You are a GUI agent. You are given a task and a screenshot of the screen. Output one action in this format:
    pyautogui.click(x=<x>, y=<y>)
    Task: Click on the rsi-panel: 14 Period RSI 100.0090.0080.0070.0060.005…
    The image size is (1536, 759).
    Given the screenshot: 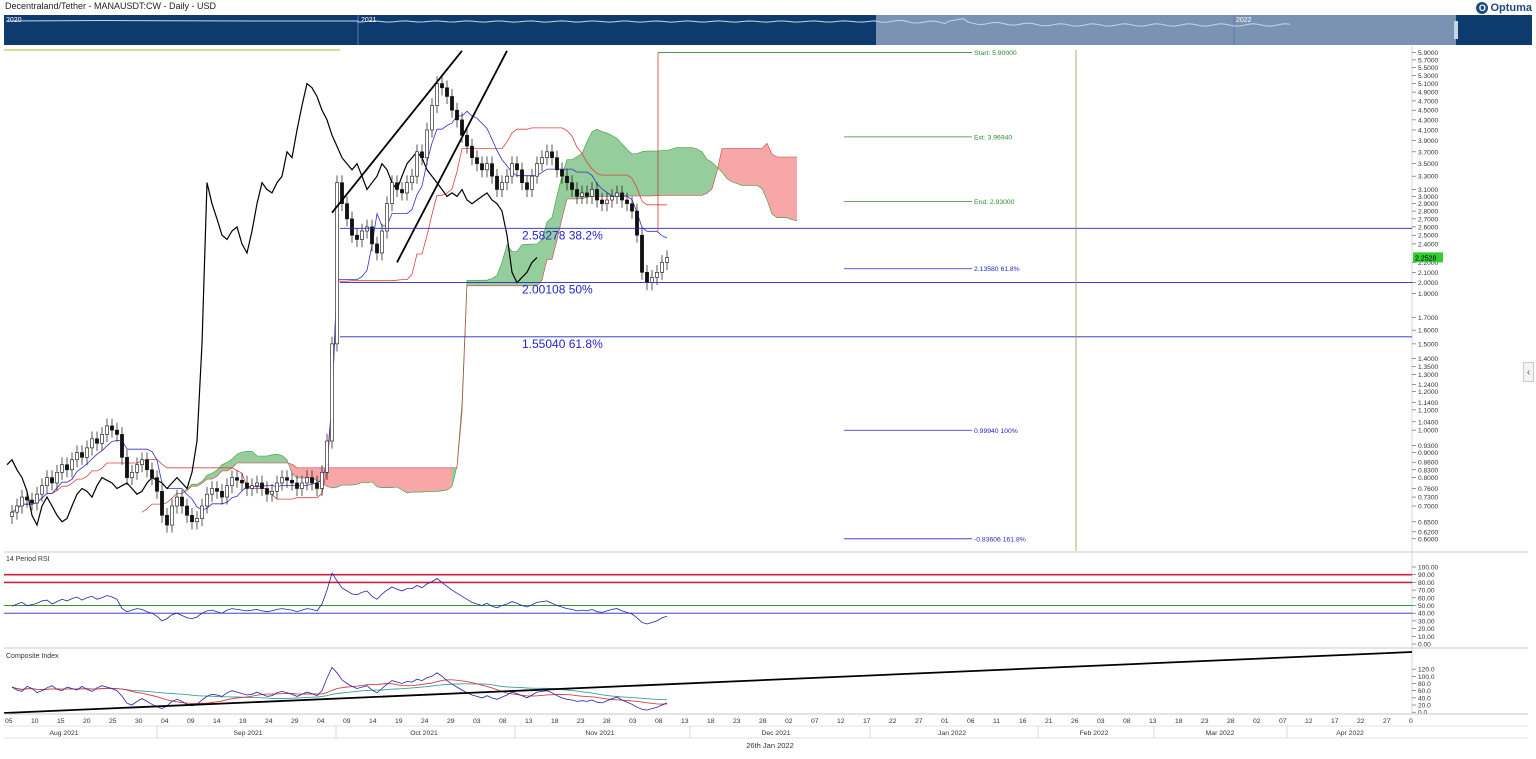 What is the action you would take?
    pyautogui.click(x=766, y=602)
    